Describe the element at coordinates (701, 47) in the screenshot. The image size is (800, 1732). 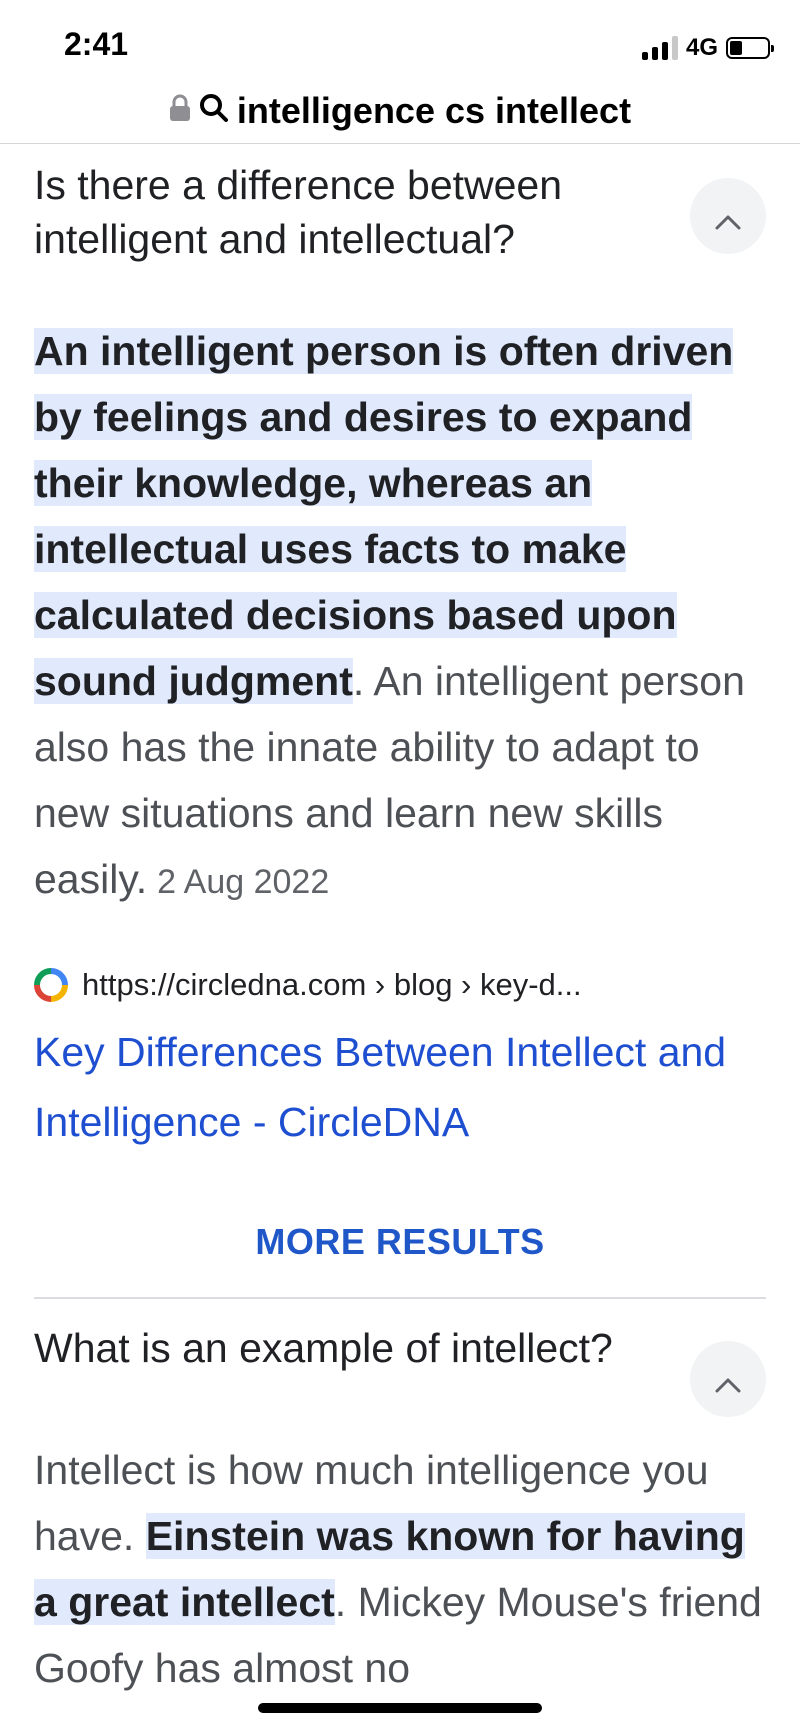
I see `network-type-label: 4G` at that location.